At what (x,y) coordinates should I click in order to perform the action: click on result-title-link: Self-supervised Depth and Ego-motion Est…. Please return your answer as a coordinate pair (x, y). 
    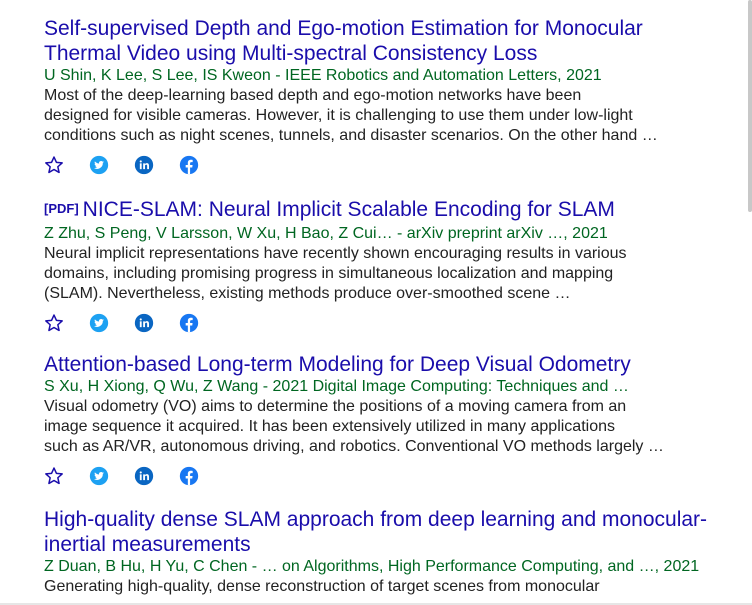
    Looking at the image, I should click on (364, 41).